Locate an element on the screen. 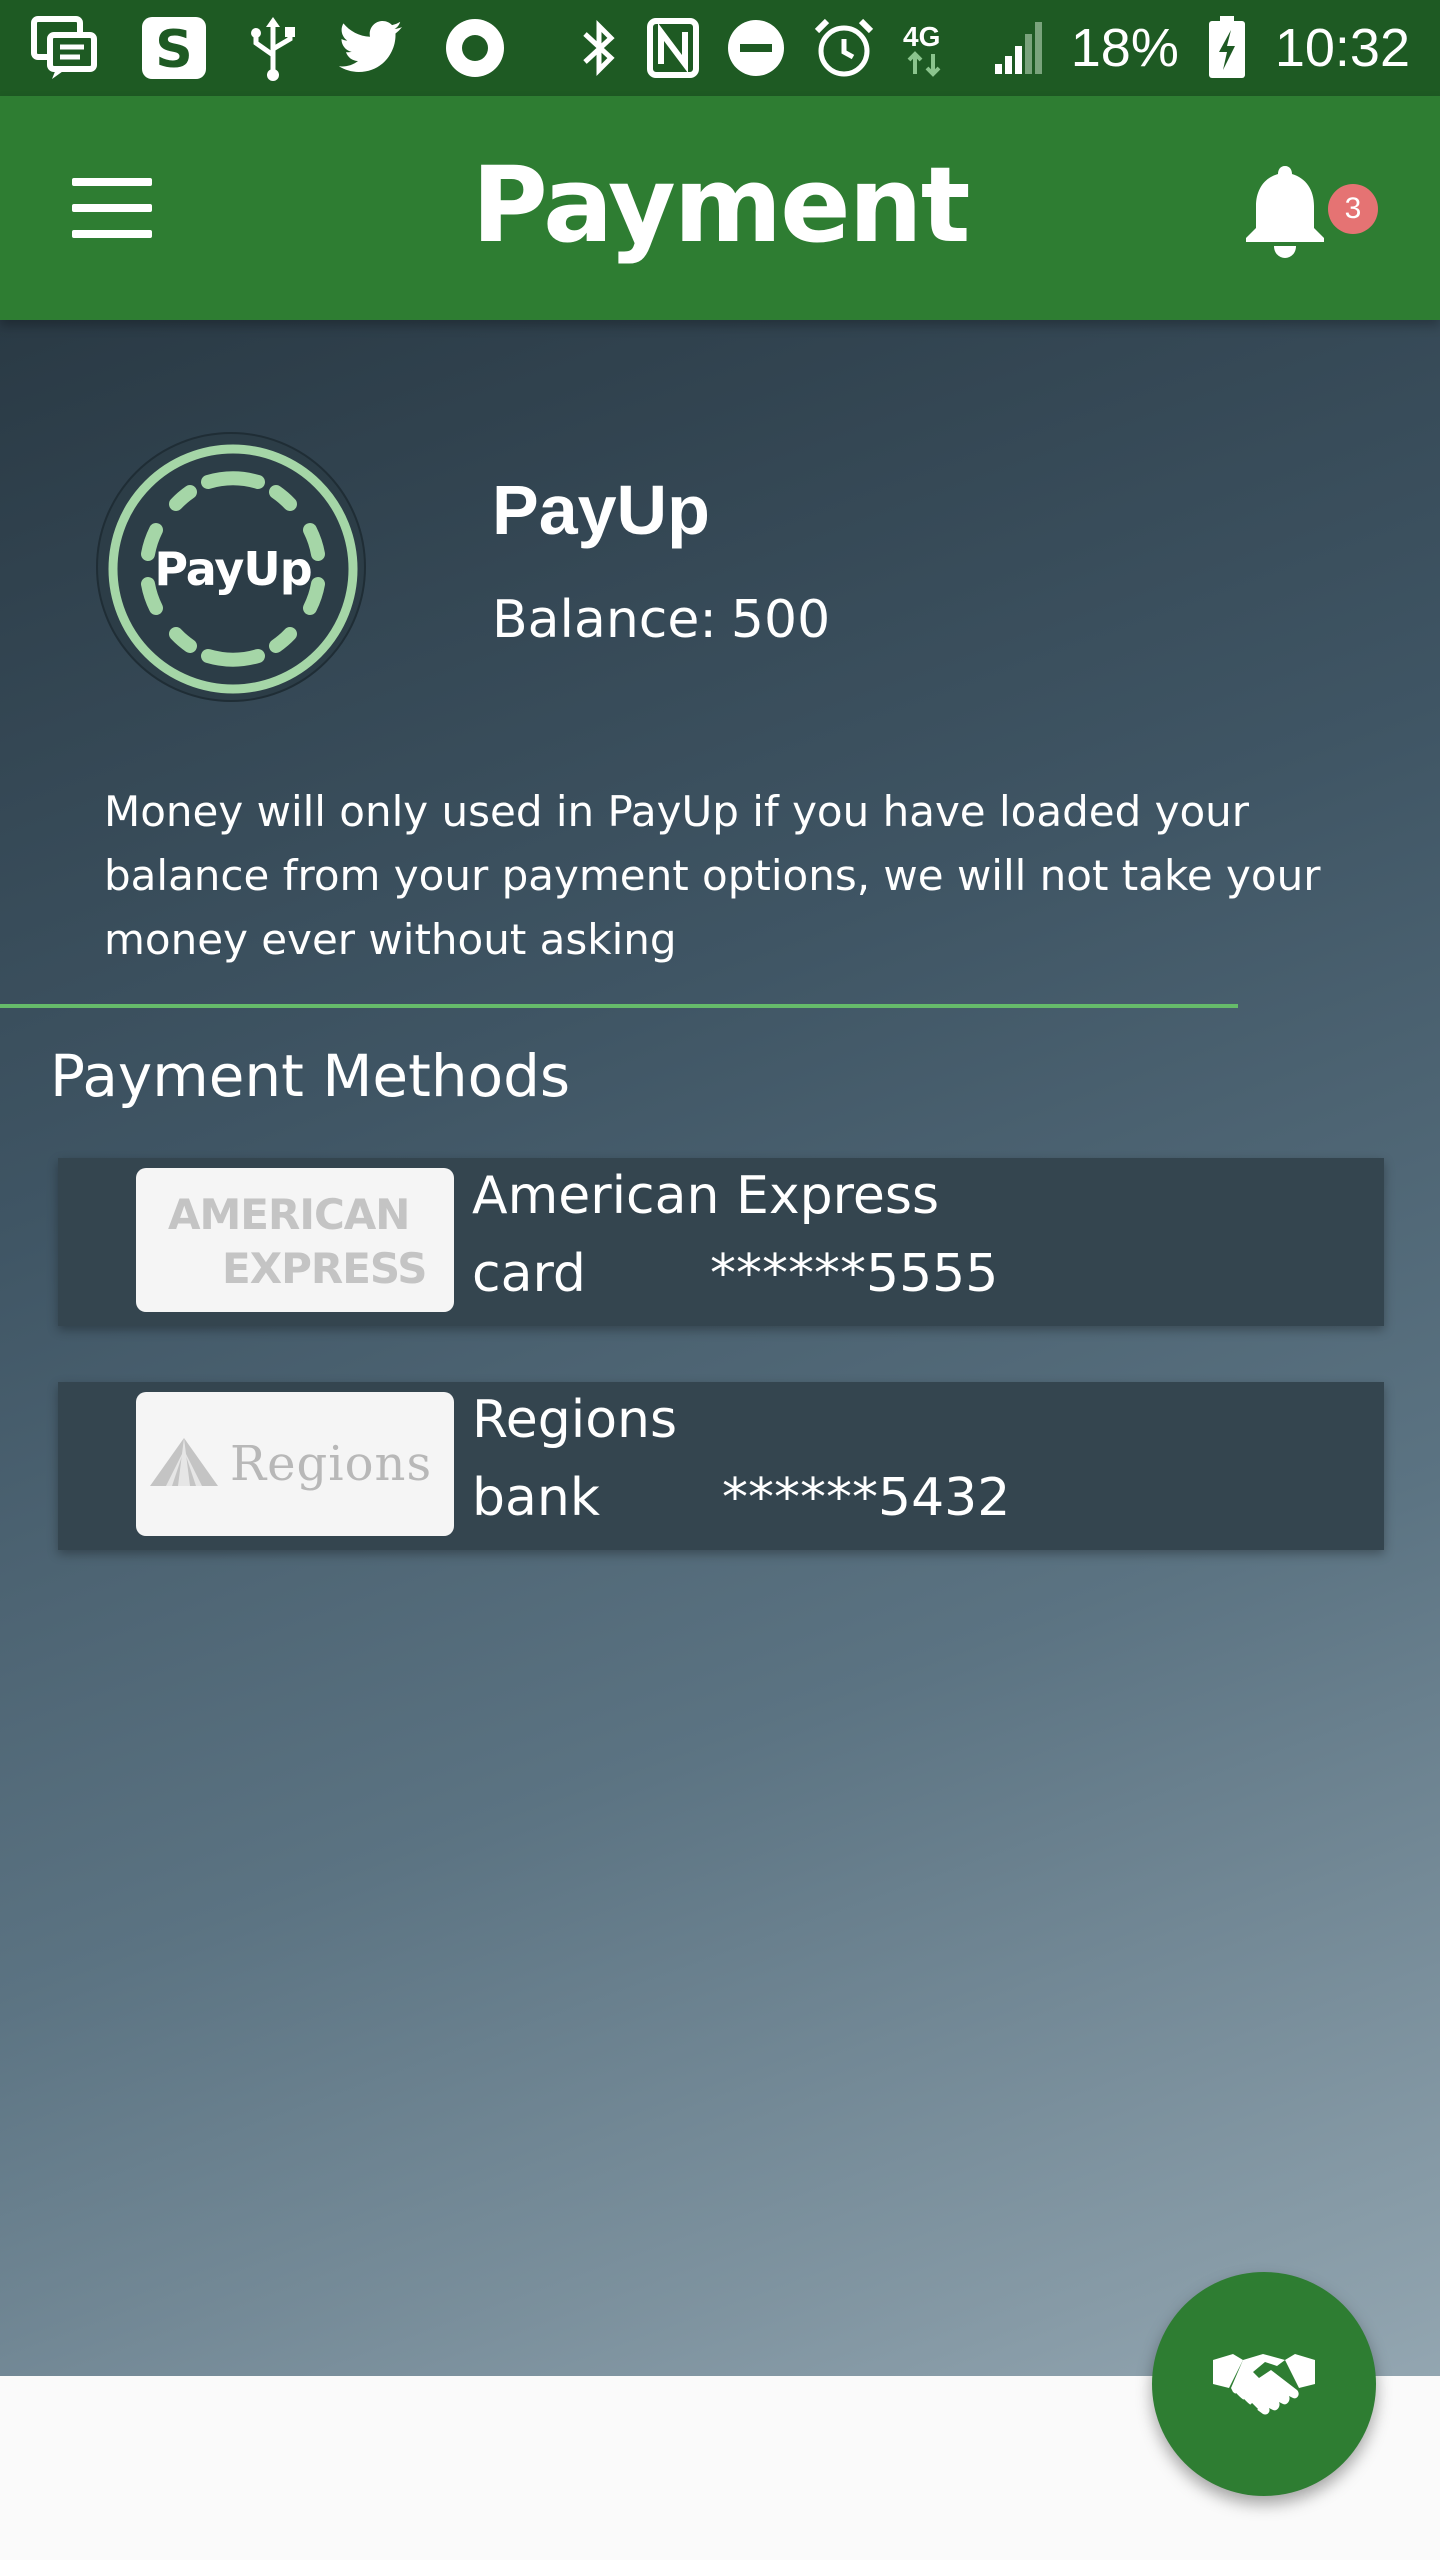 The width and height of the screenshot is (1440, 2560). svg-text: S is located at coordinates (173, 50).